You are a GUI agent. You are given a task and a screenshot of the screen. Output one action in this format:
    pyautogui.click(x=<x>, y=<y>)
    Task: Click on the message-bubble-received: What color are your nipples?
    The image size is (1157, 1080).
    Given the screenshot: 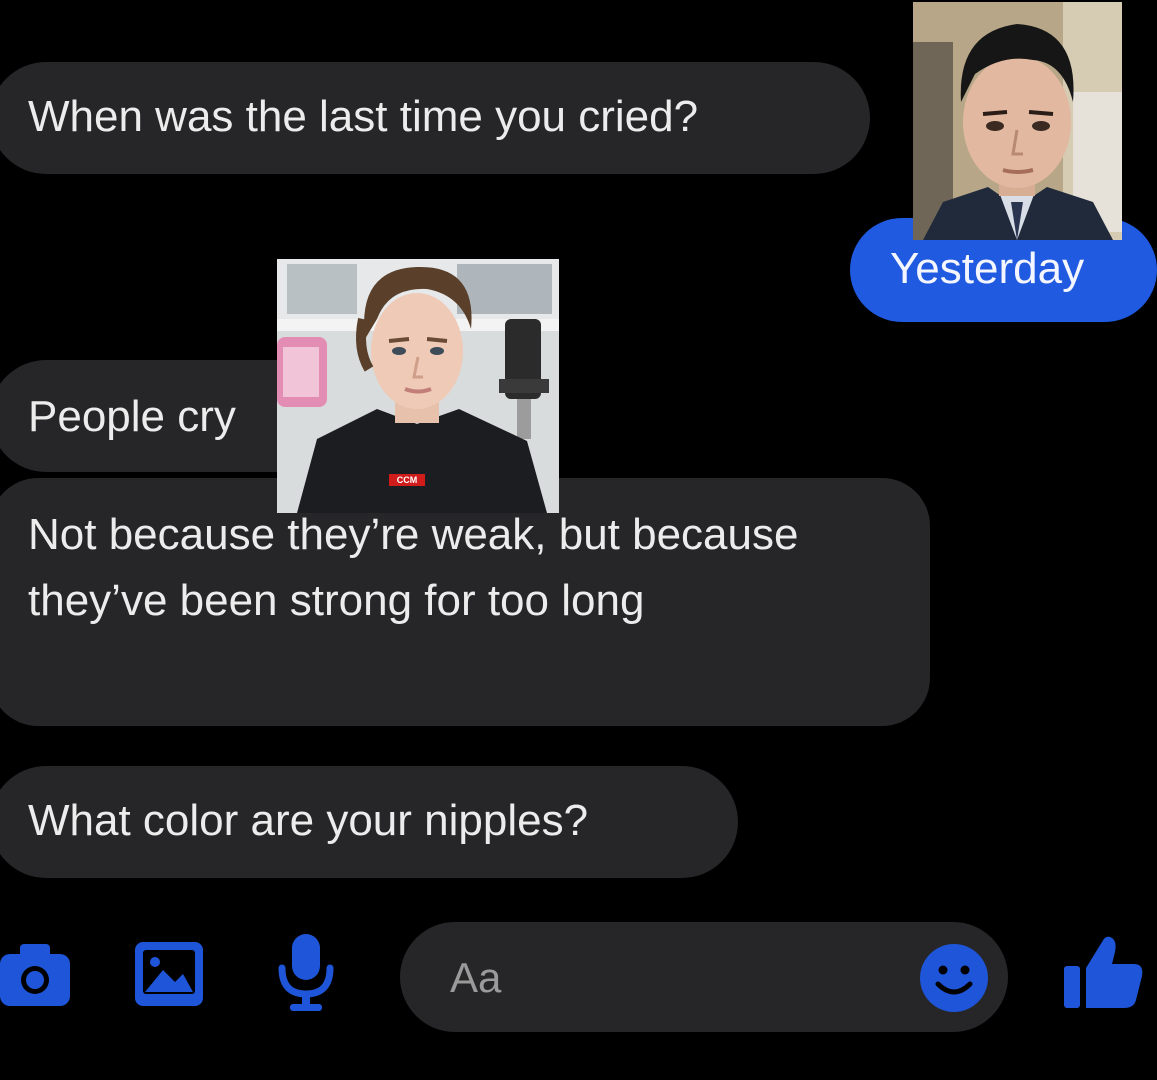 What is the action you would take?
    pyautogui.click(x=369, y=822)
    